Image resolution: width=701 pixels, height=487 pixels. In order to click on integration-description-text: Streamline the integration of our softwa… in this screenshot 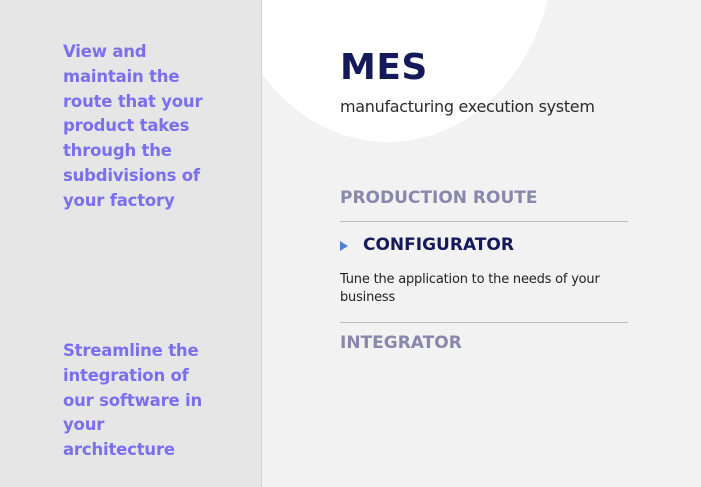, I will do `click(133, 400)`.